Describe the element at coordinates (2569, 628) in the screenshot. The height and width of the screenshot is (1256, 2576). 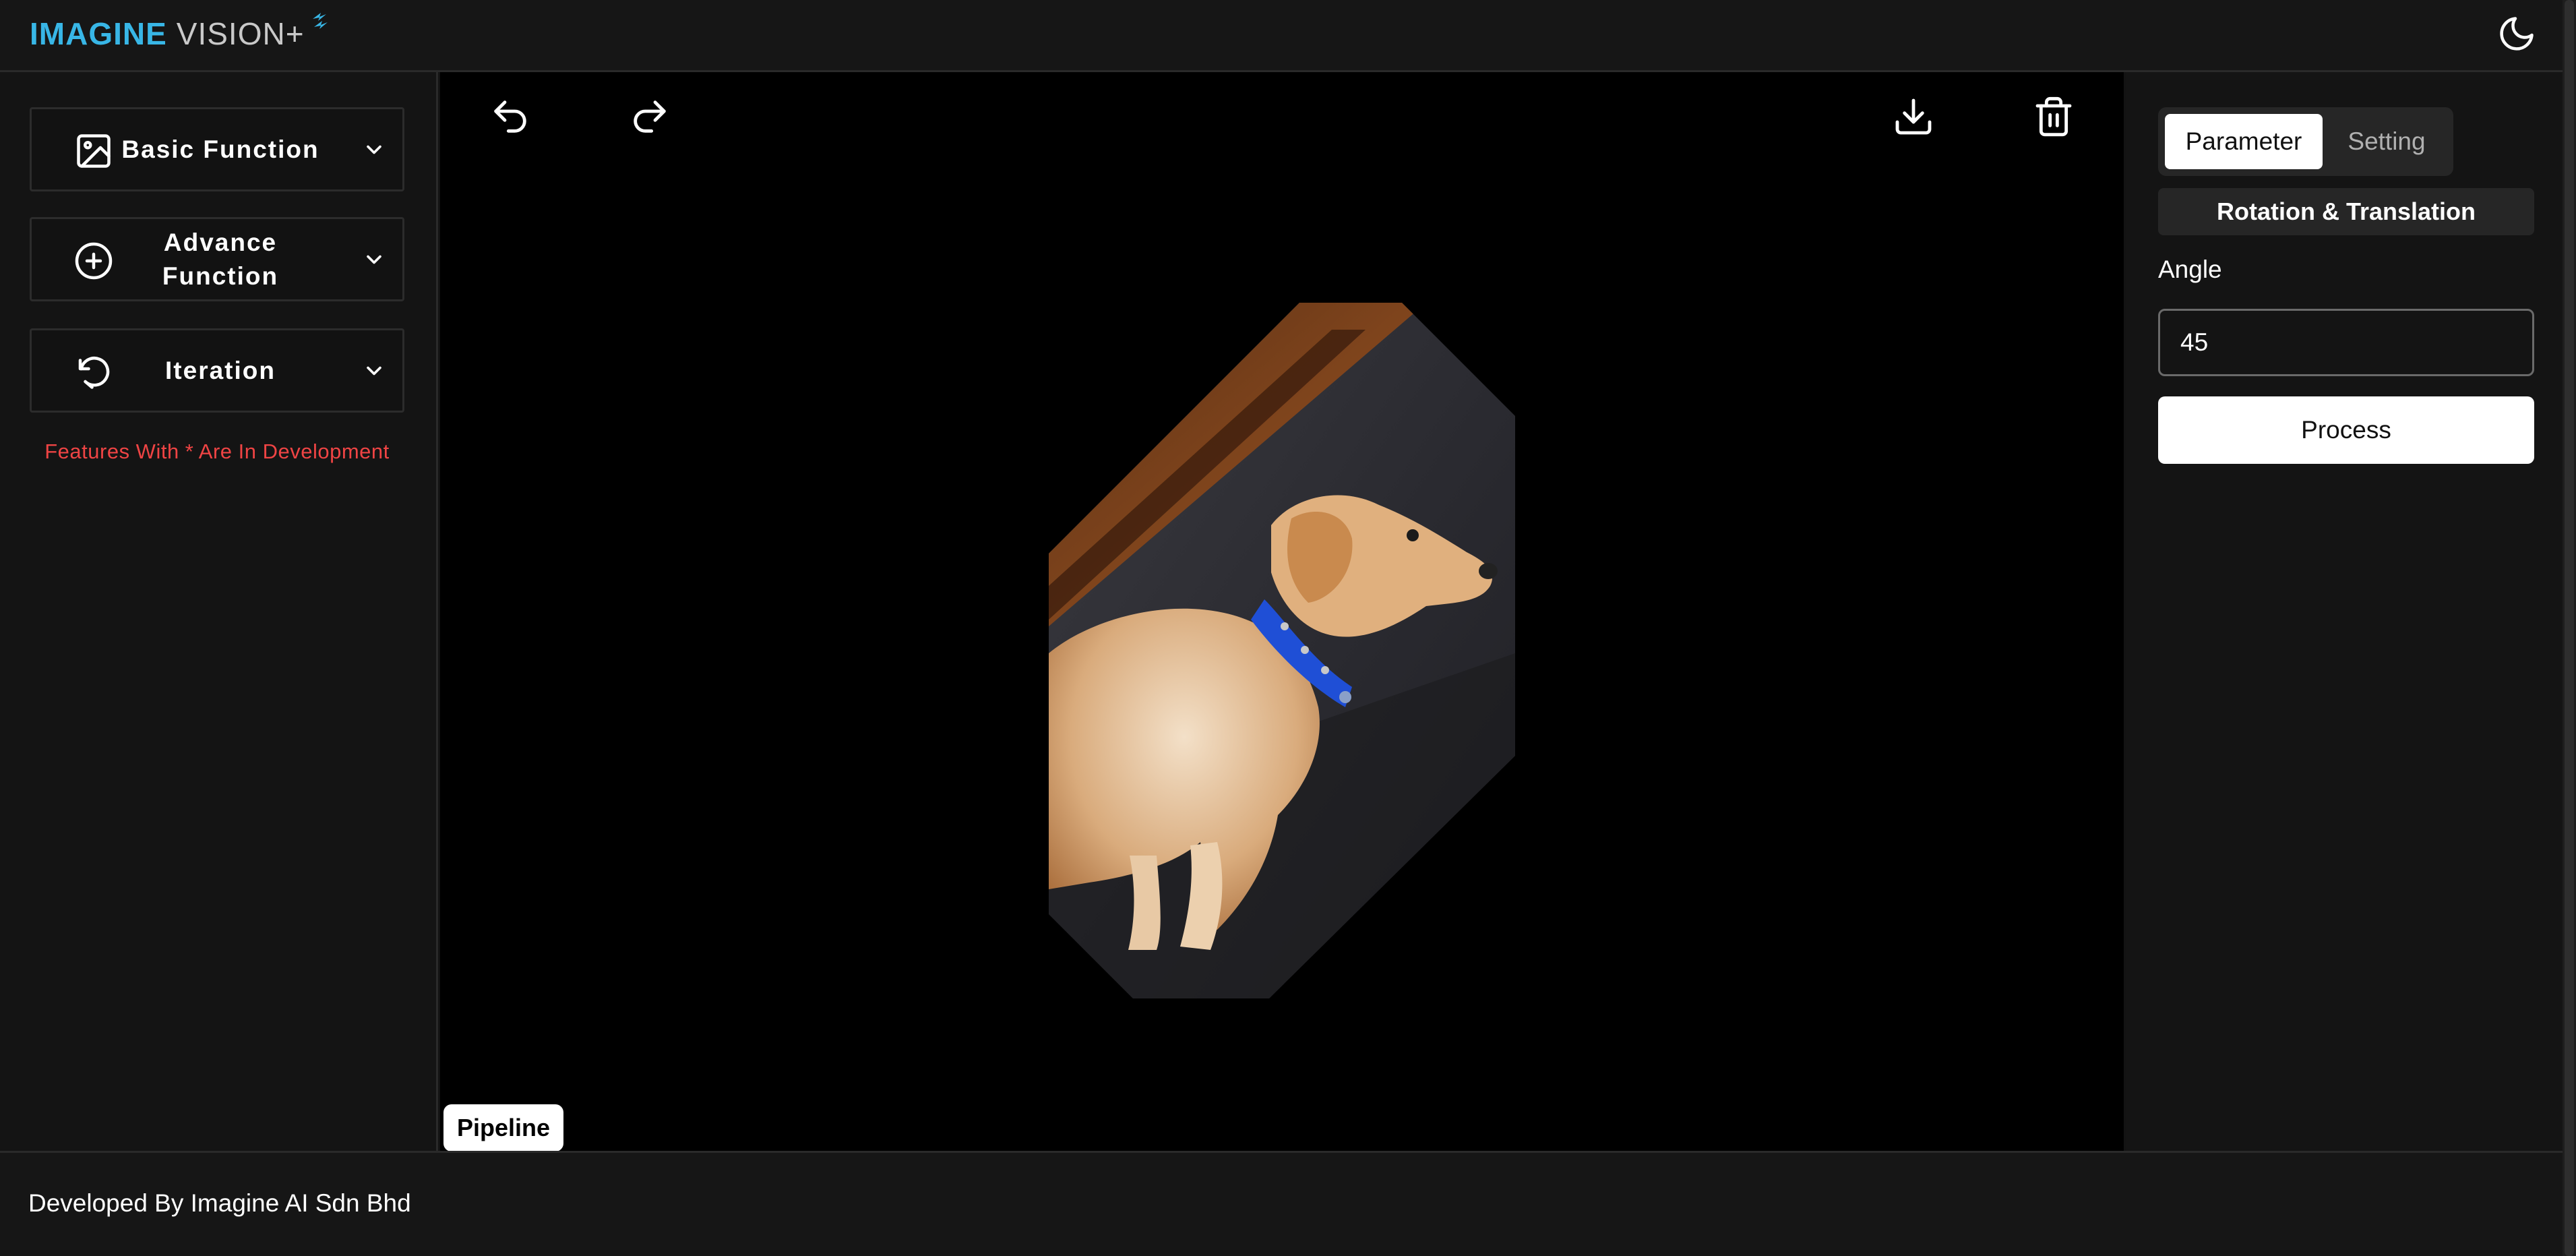
I see `scrollbar-thumb` at that location.